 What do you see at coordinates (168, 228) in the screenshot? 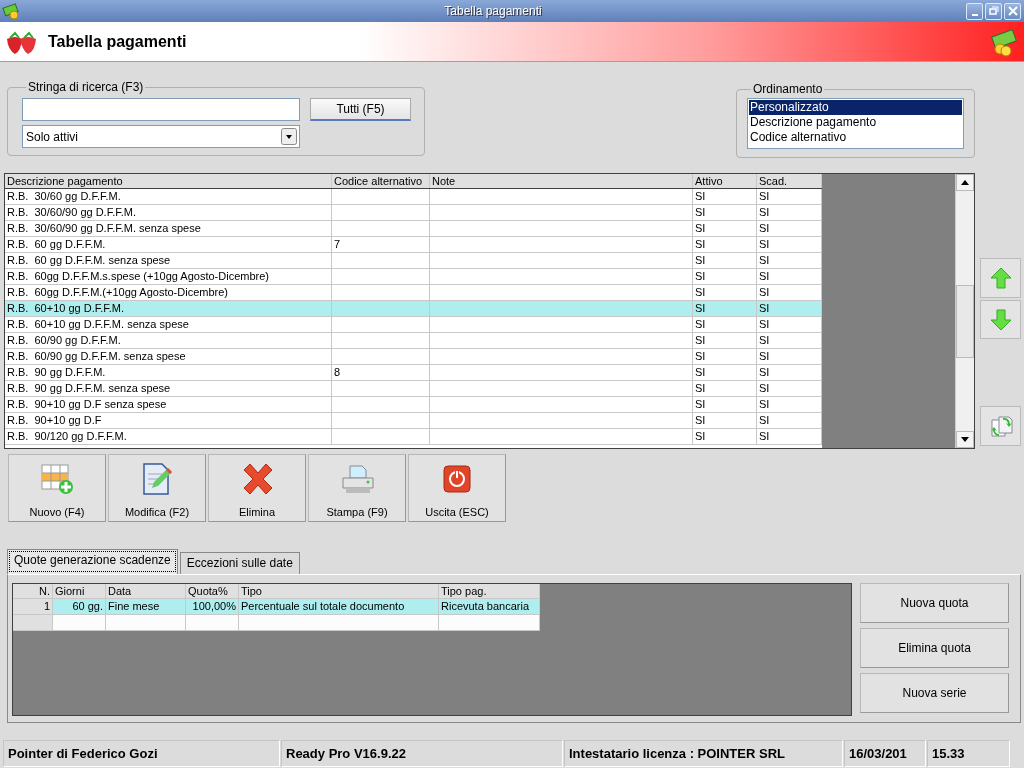
I see `table-cell: R.B. 30/60/90 gg D.F.F.M. senza spese` at bounding box center [168, 228].